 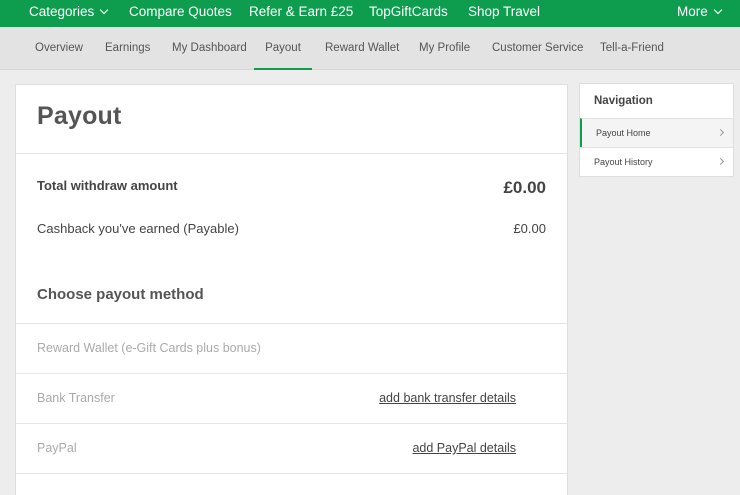 I want to click on side-nav-item-payout-home: Payout Home, so click(x=656, y=132).